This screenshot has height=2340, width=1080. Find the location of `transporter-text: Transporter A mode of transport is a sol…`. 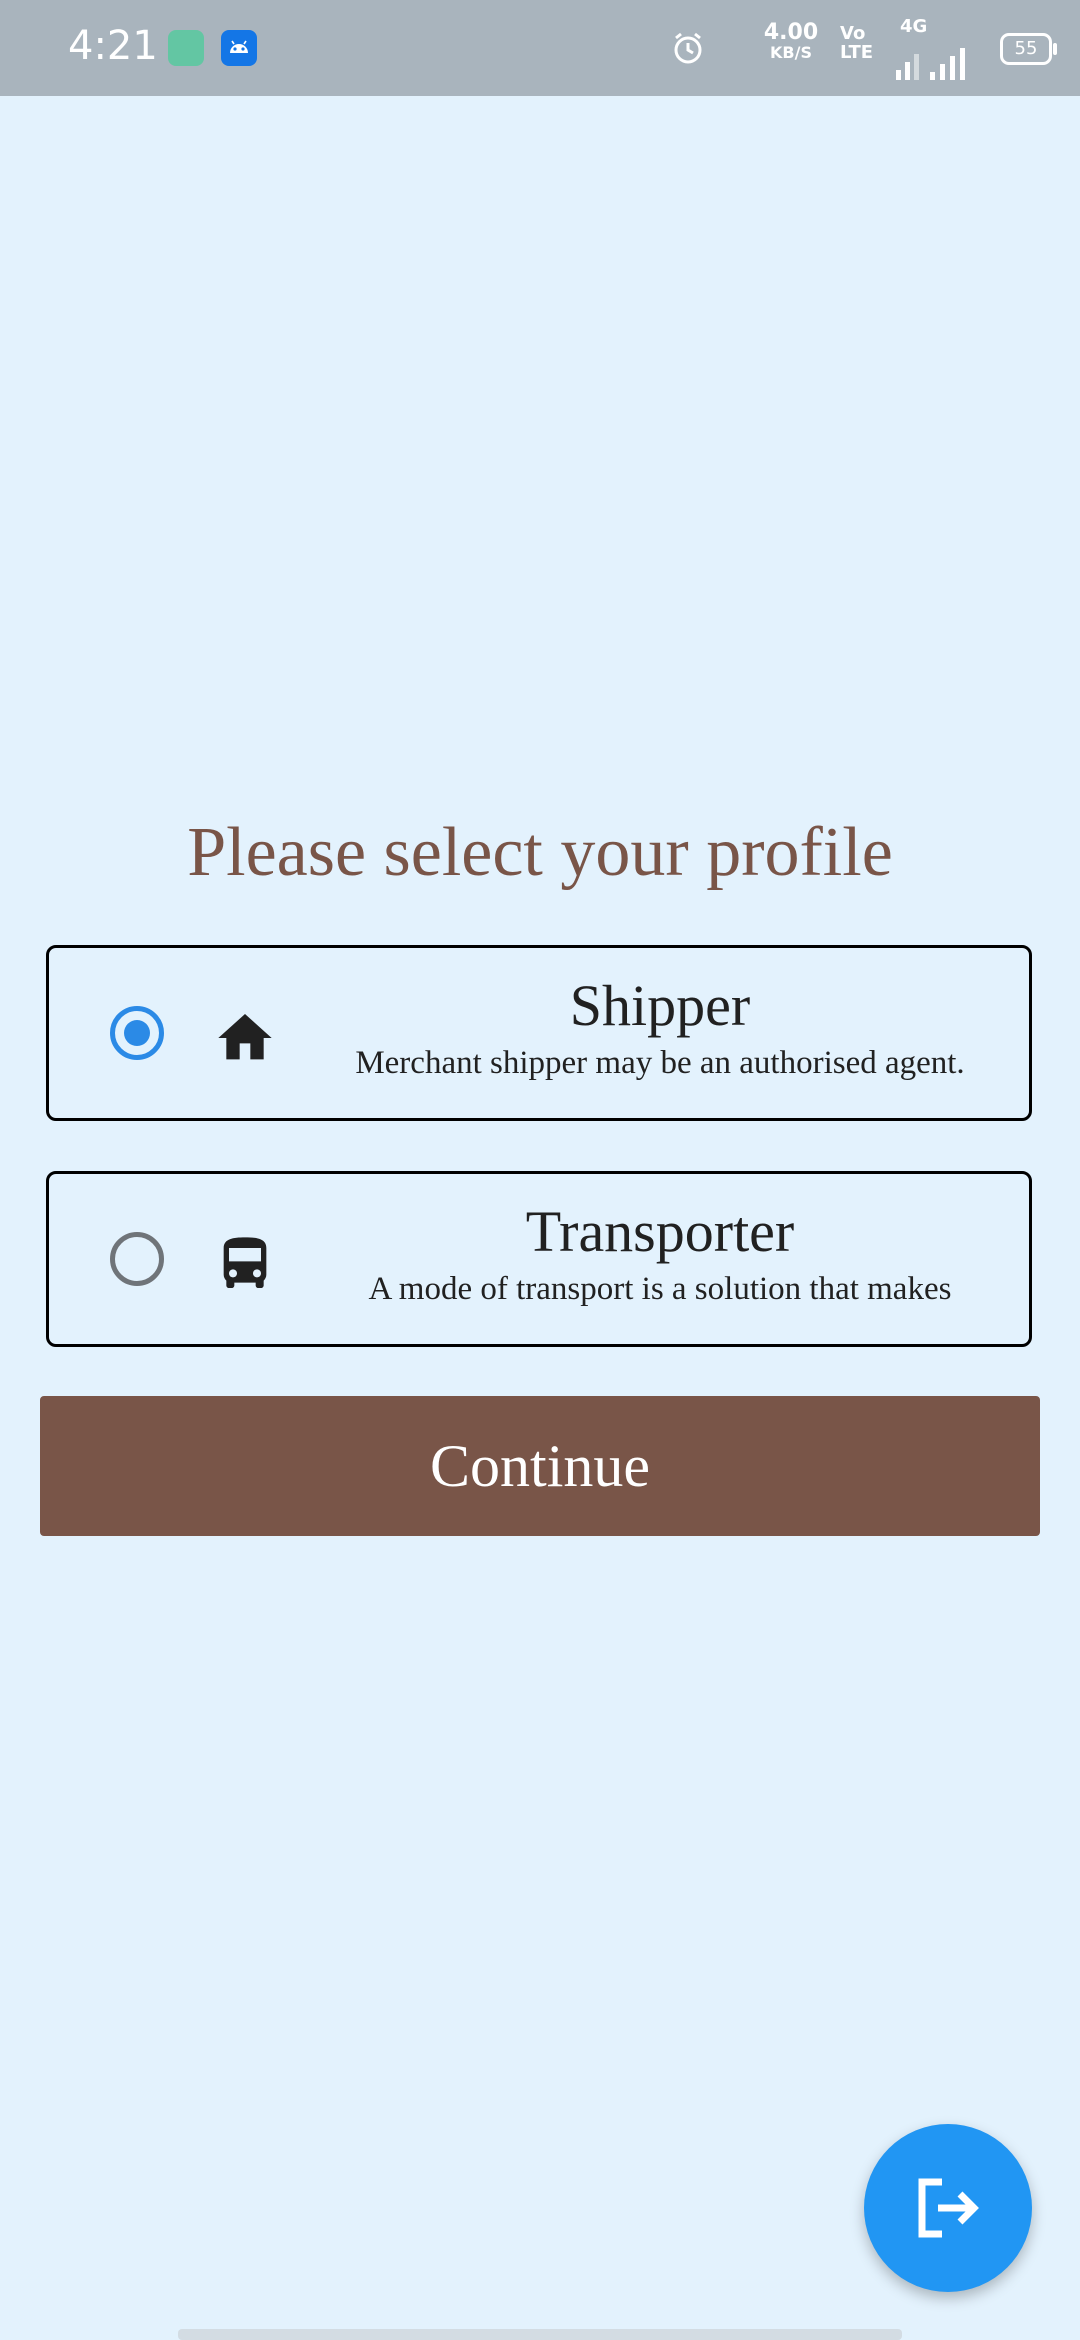

transporter-text: Transporter A mode of transport is a sol… is located at coordinates (660, 1256).